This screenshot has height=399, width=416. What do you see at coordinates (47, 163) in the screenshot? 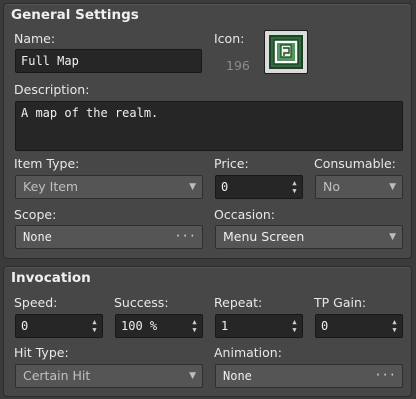
I see `item-type-label: Item Type:` at bounding box center [47, 163].